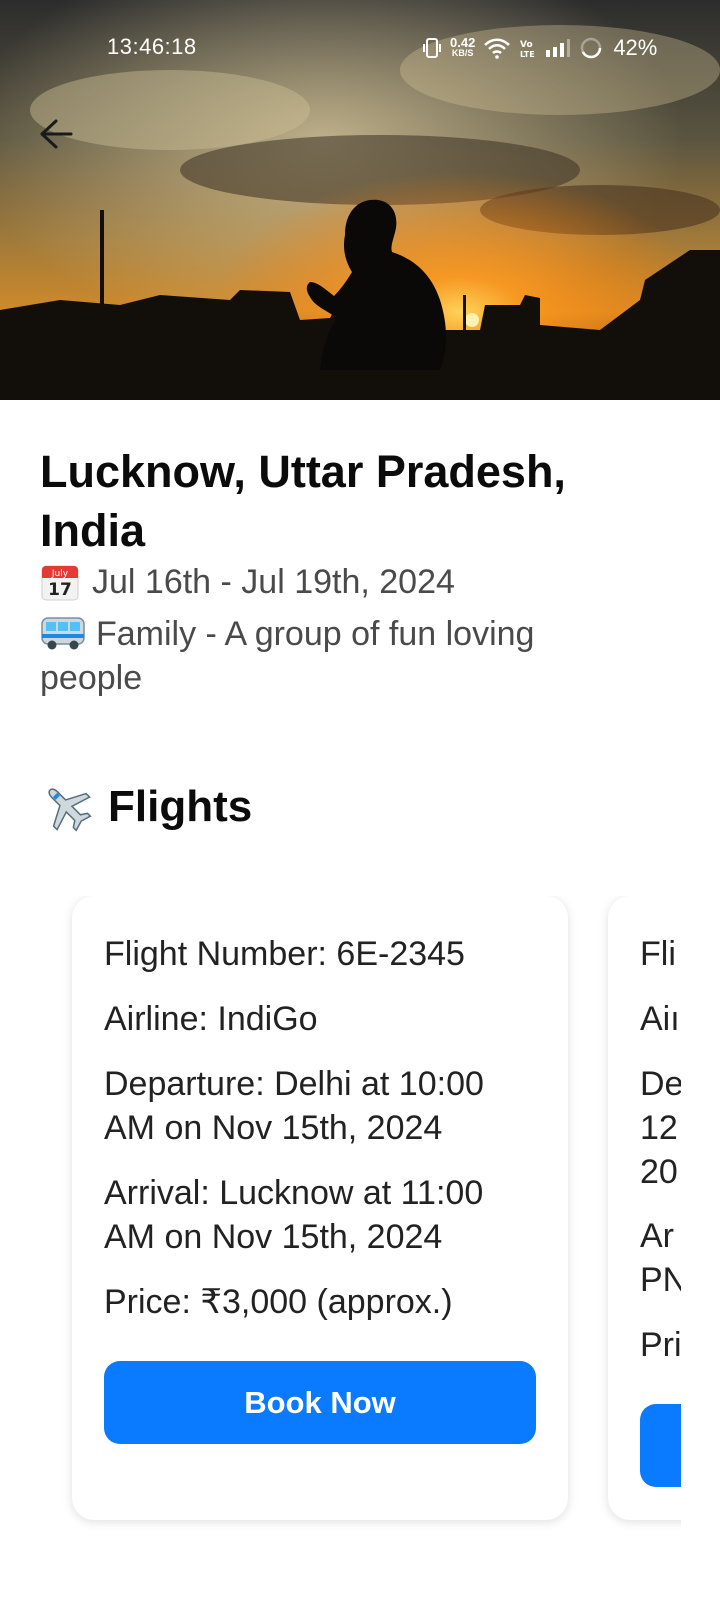 The image size is (720, 1600). I want to click on flight-airline: Airline: IndiGo, so click(211, 1019).